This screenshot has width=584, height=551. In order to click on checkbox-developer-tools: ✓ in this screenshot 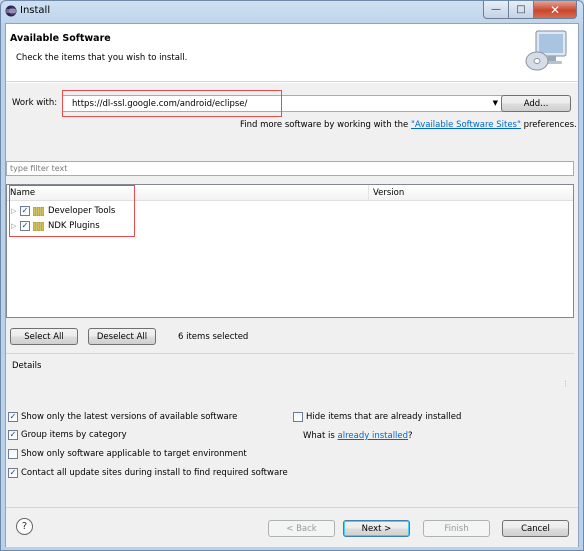, I will do `click(25, 211)`.